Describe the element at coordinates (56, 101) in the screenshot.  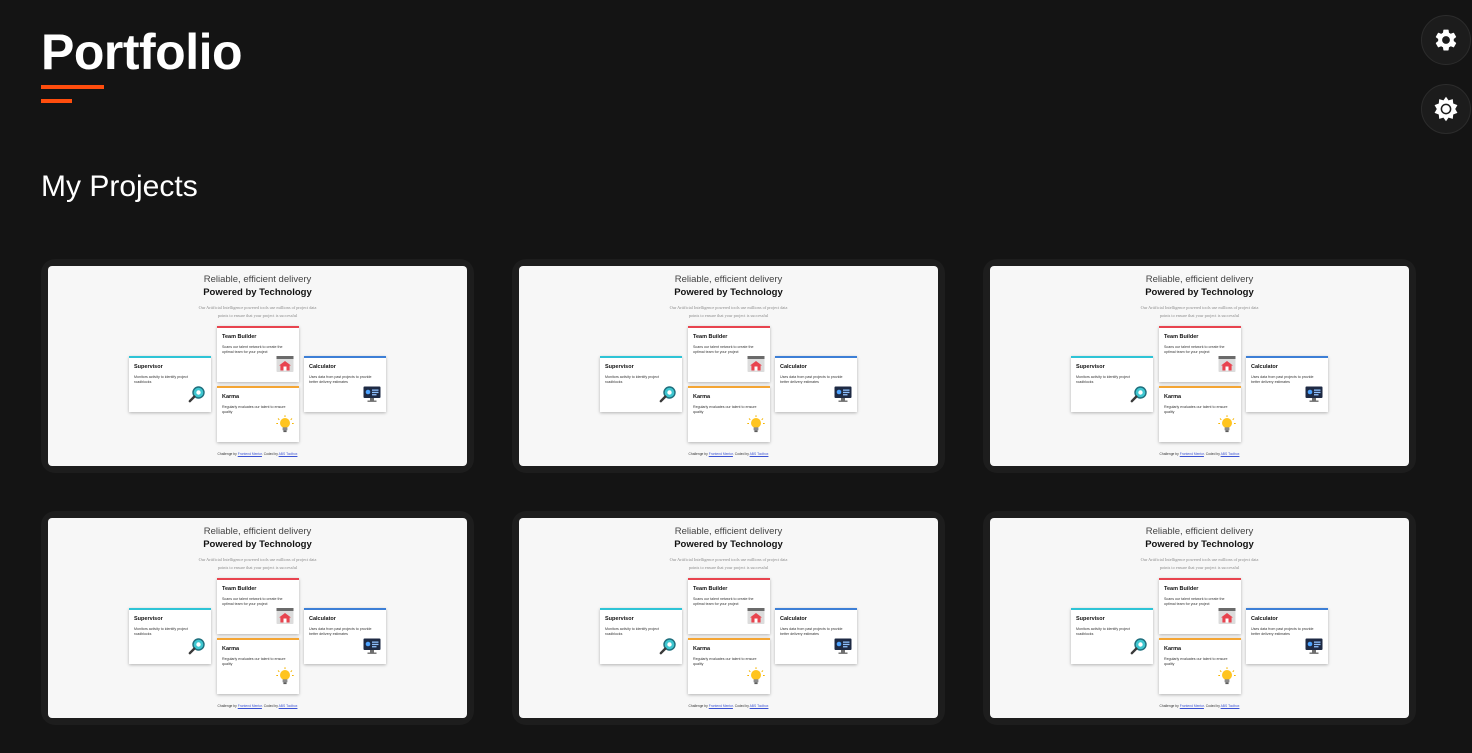
I see `title-underline-short` at that location.